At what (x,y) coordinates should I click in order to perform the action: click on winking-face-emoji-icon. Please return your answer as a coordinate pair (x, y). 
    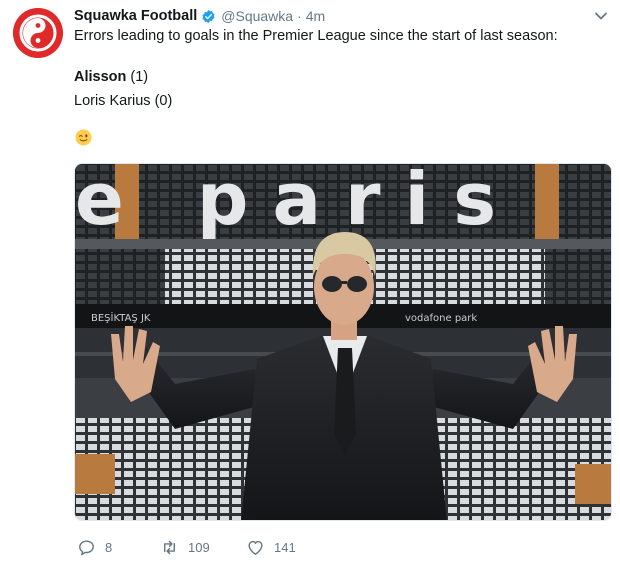
    Looking at the image, I should click on (83, 137).